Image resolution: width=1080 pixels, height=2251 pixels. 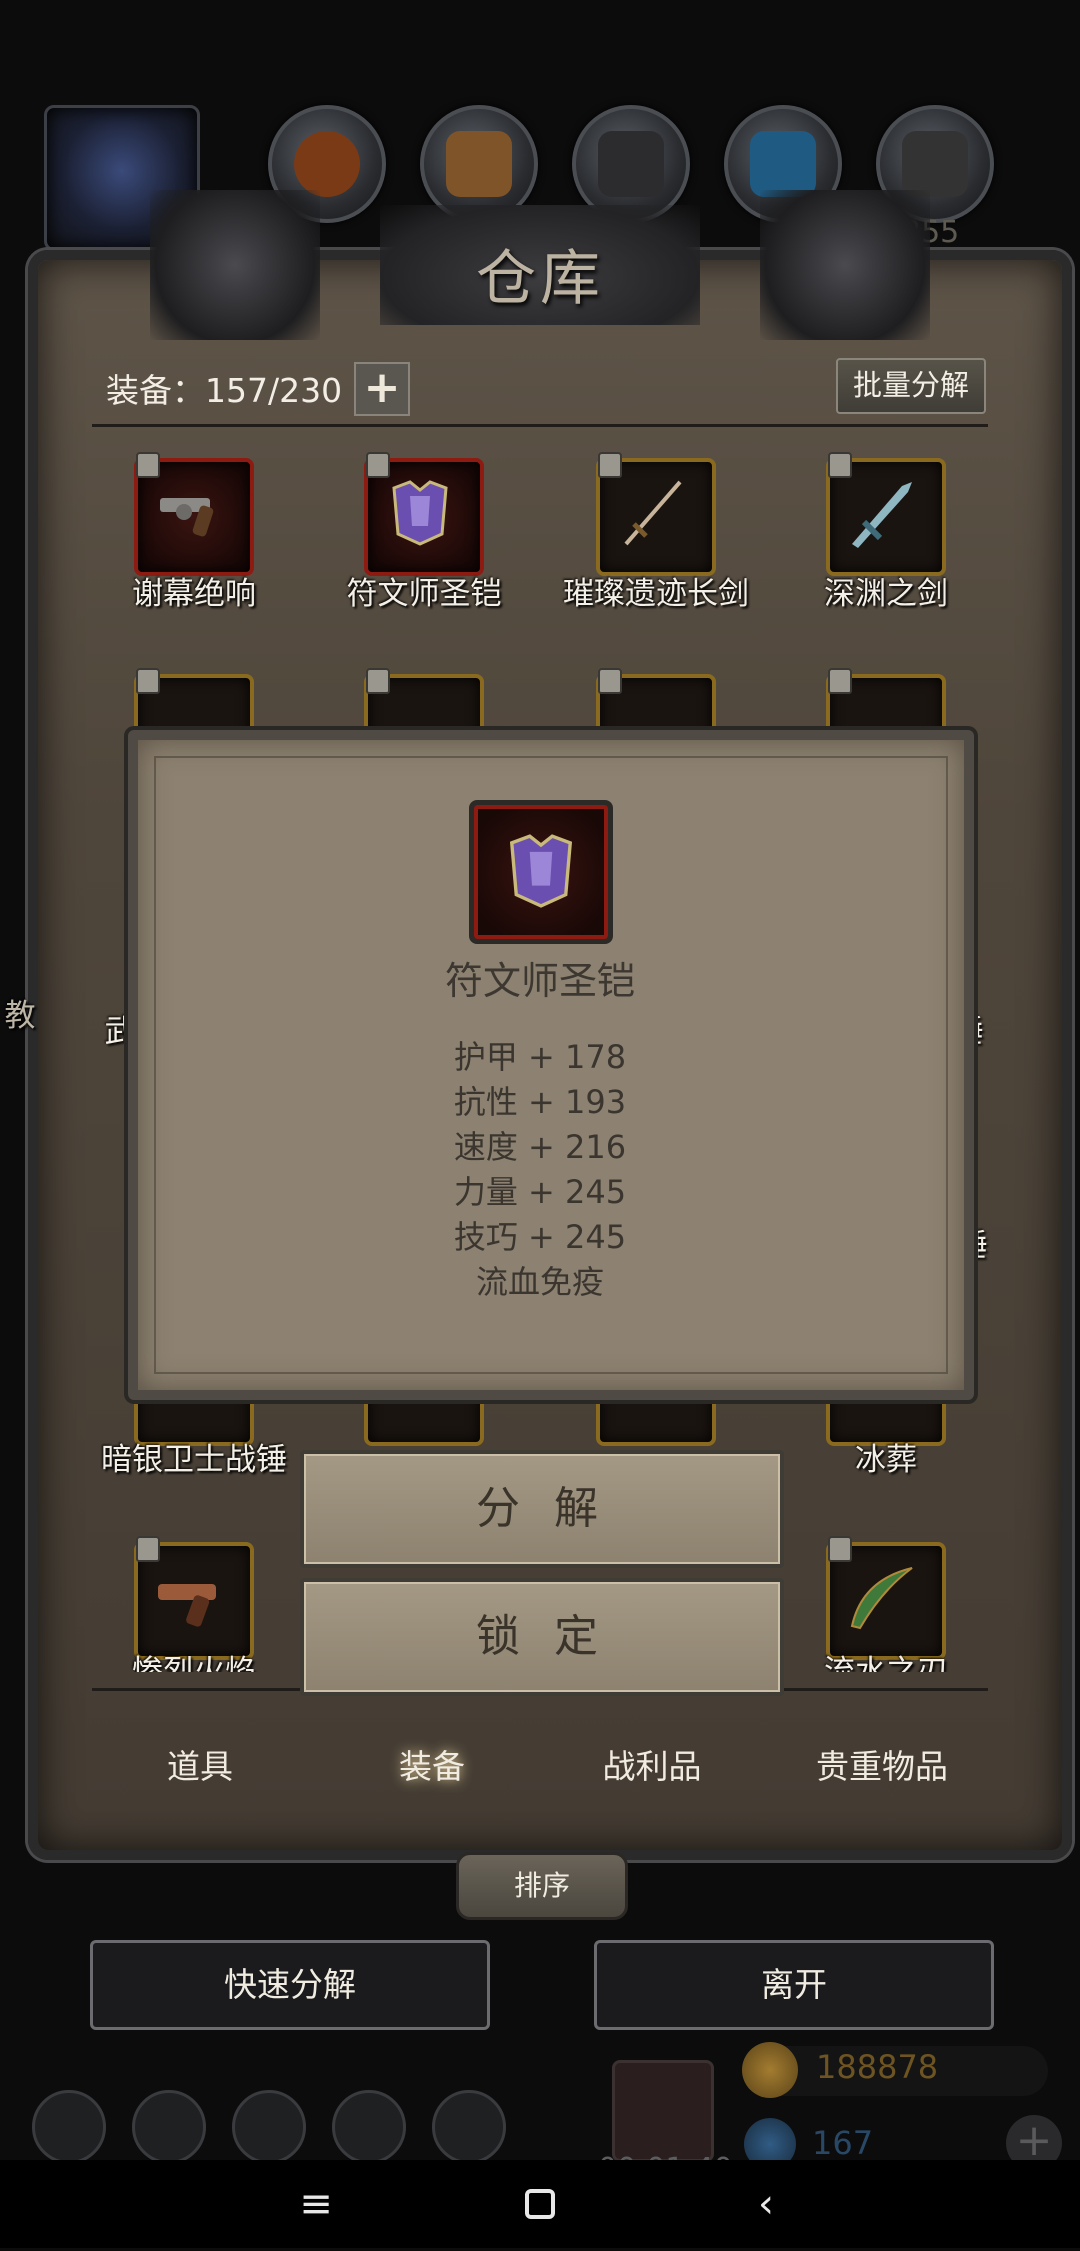 I want to click on quick-decompose-button: 快速分解, so click(x=290, y=1985).